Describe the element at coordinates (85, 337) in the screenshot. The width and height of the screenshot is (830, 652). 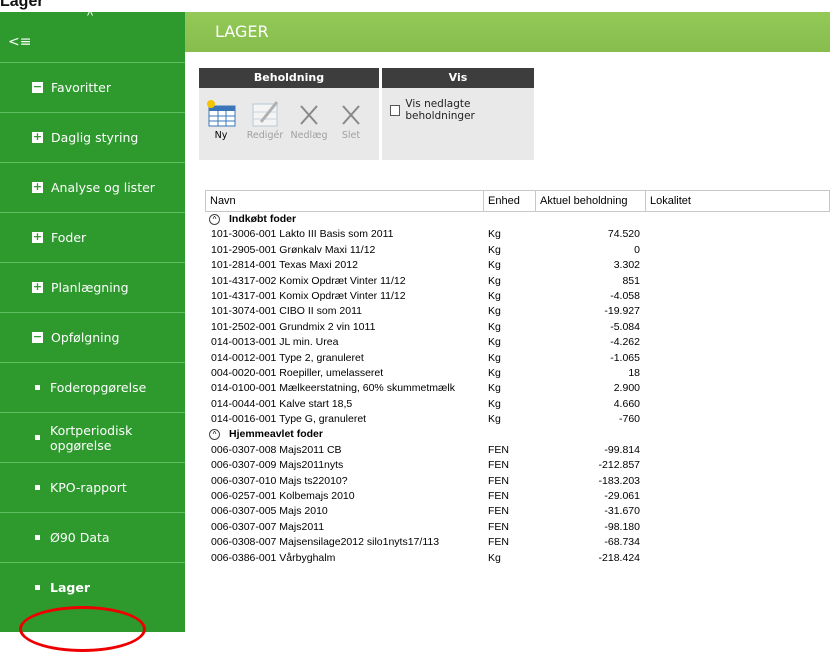
I see `sidebar-item-label: Opfølgning` at that location.